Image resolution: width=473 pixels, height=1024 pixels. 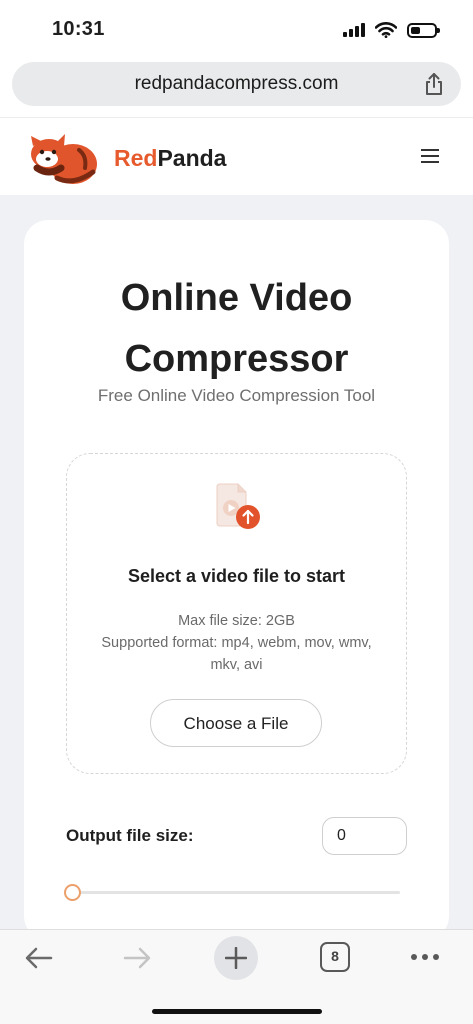 What do you see at coordinates (236, 30) in the screenshot?
I see `status-bar: 10:31` at bounding box center [236, 30].